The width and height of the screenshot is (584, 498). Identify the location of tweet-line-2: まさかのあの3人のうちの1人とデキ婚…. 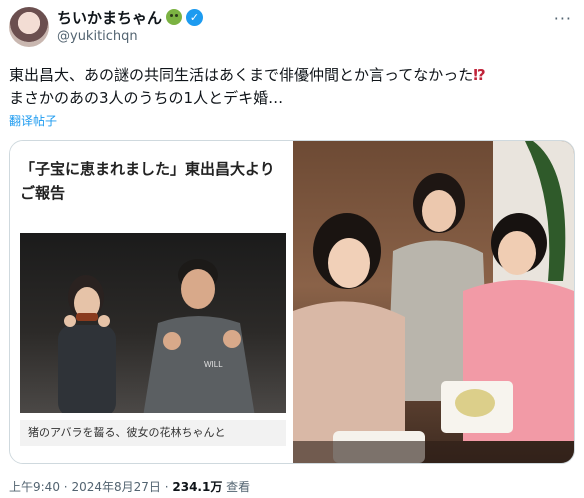
(146, 98).